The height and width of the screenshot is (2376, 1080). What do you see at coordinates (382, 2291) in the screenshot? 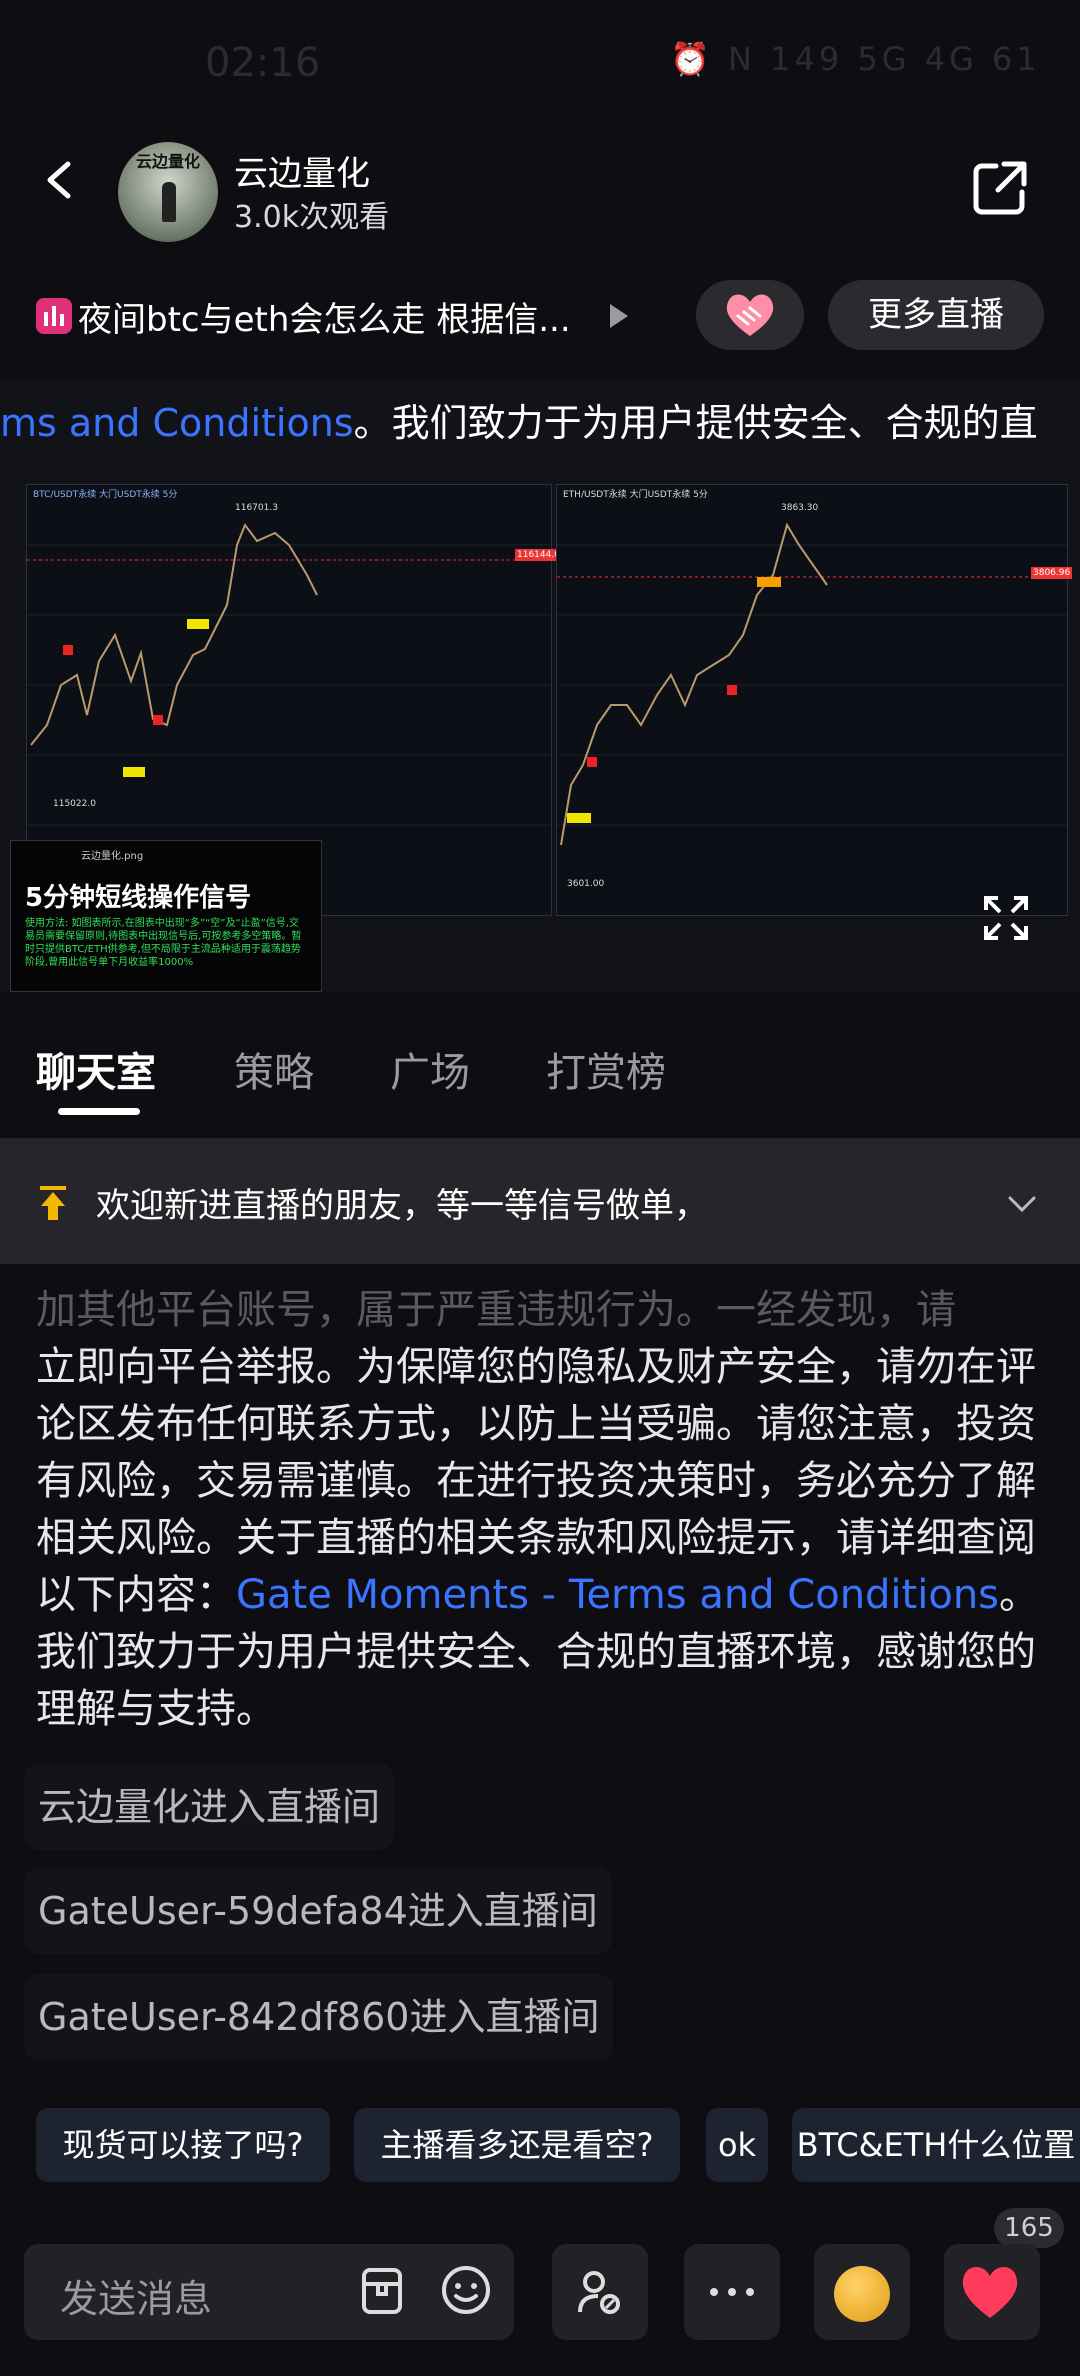
I see `gift-box-icon` at bounding box center [382, 2291].